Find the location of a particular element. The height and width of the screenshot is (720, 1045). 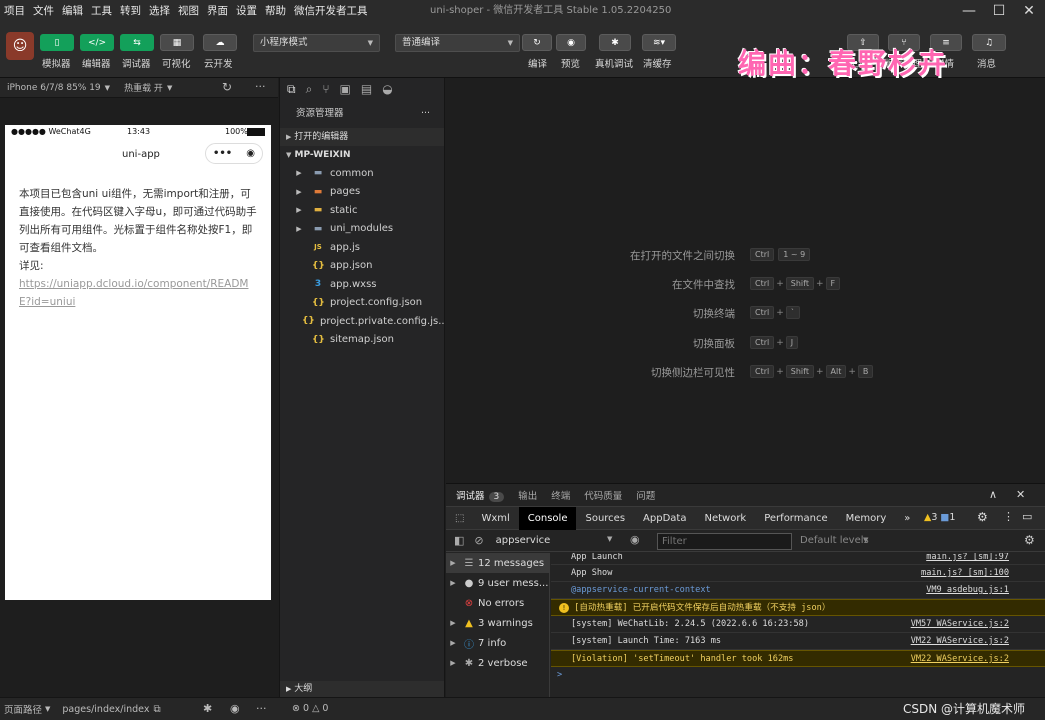

menu-wechat-devtools: 微信开发者工具 is located at coordinates (331, 11).